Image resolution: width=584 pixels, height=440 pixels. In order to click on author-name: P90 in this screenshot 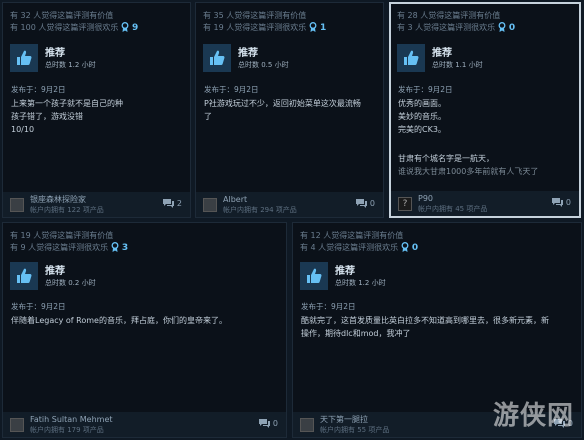, I will do `click(452, 199)`.